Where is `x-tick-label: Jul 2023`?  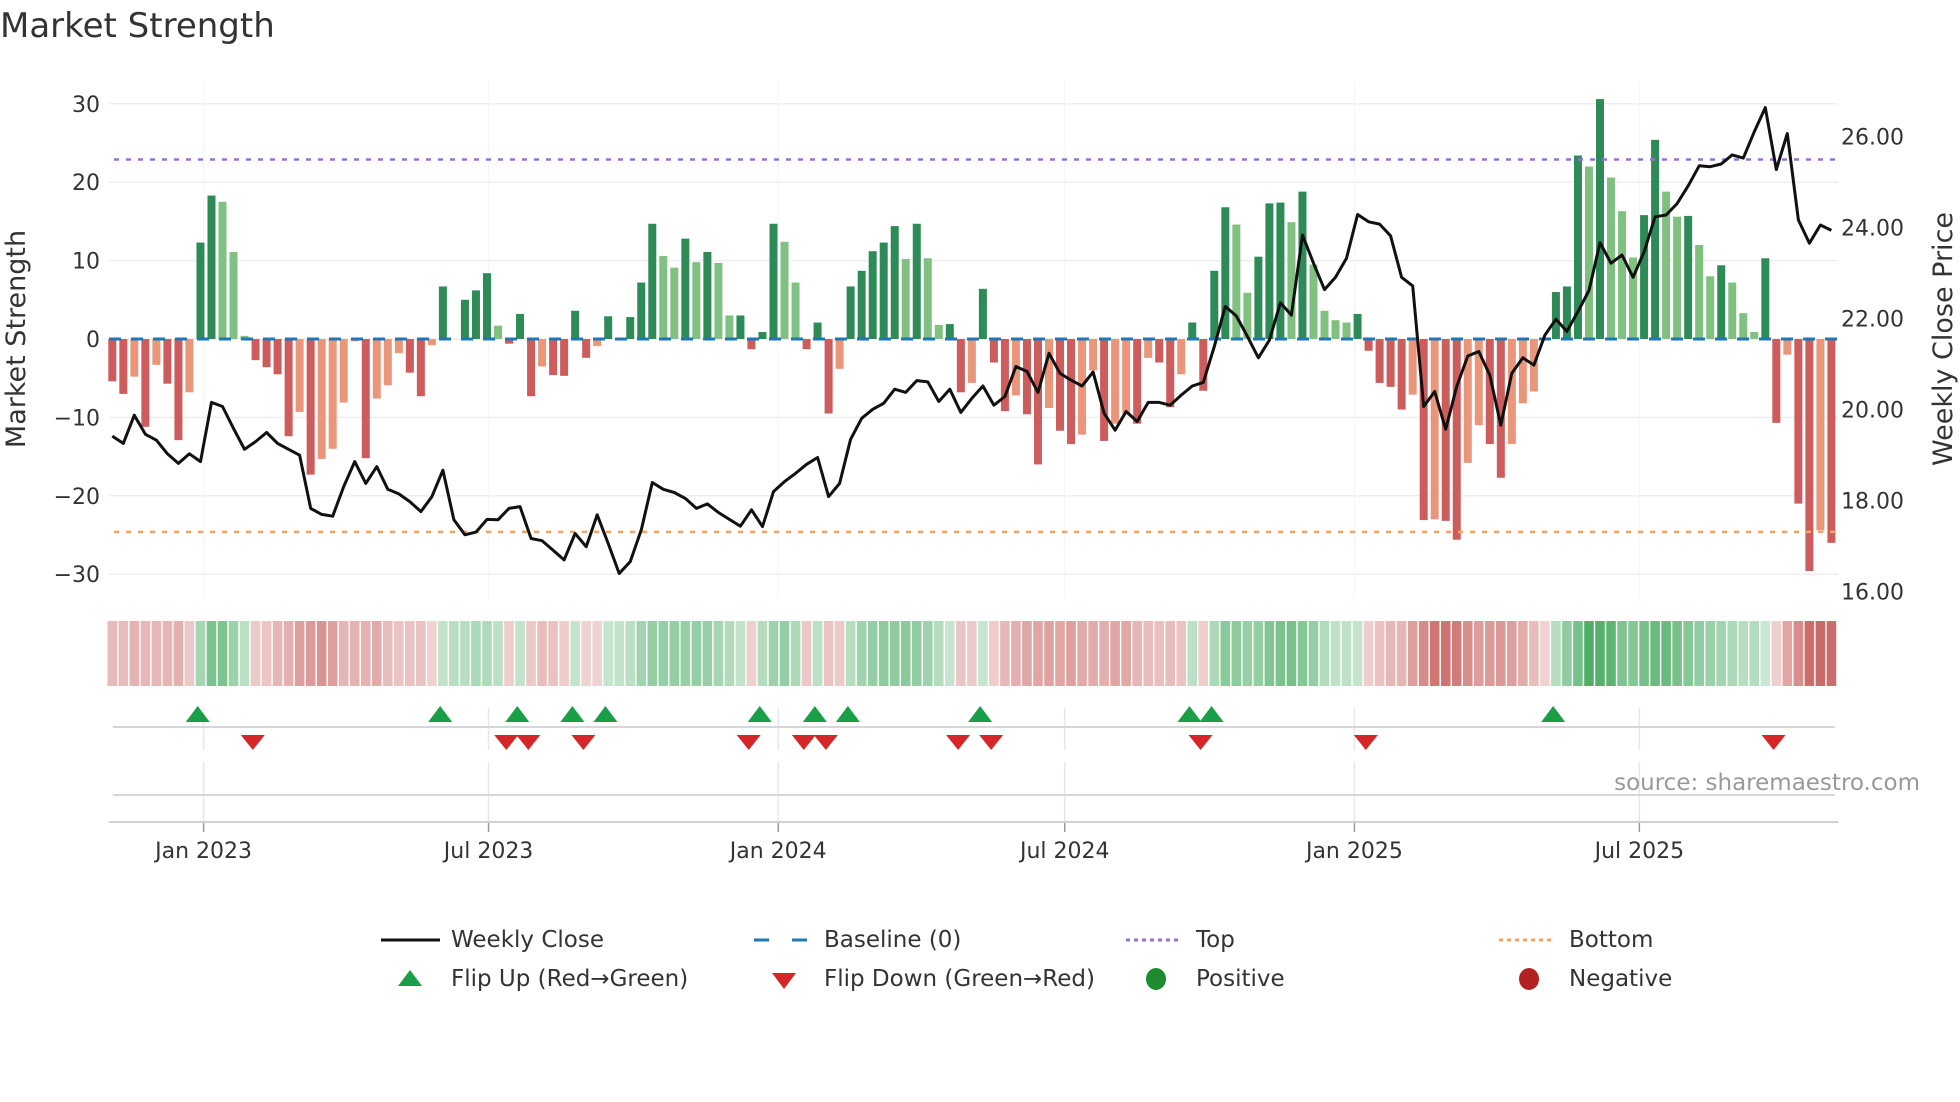
x-tick-label: Jul 2023 is located at coordinates (488, 851).